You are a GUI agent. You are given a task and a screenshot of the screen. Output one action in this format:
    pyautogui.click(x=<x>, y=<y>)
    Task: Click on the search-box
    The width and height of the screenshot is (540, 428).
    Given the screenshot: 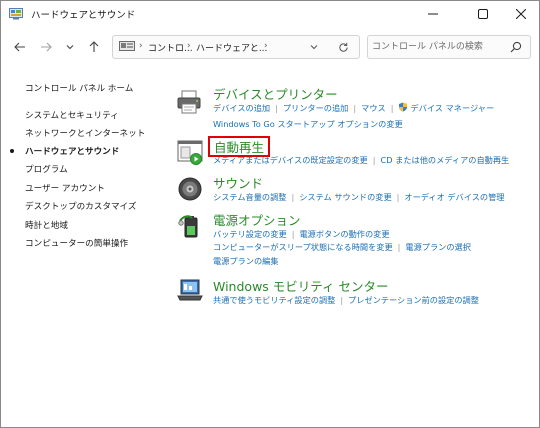 What is the action you would take?
    pyautogui.click(x=449, y=47)
    